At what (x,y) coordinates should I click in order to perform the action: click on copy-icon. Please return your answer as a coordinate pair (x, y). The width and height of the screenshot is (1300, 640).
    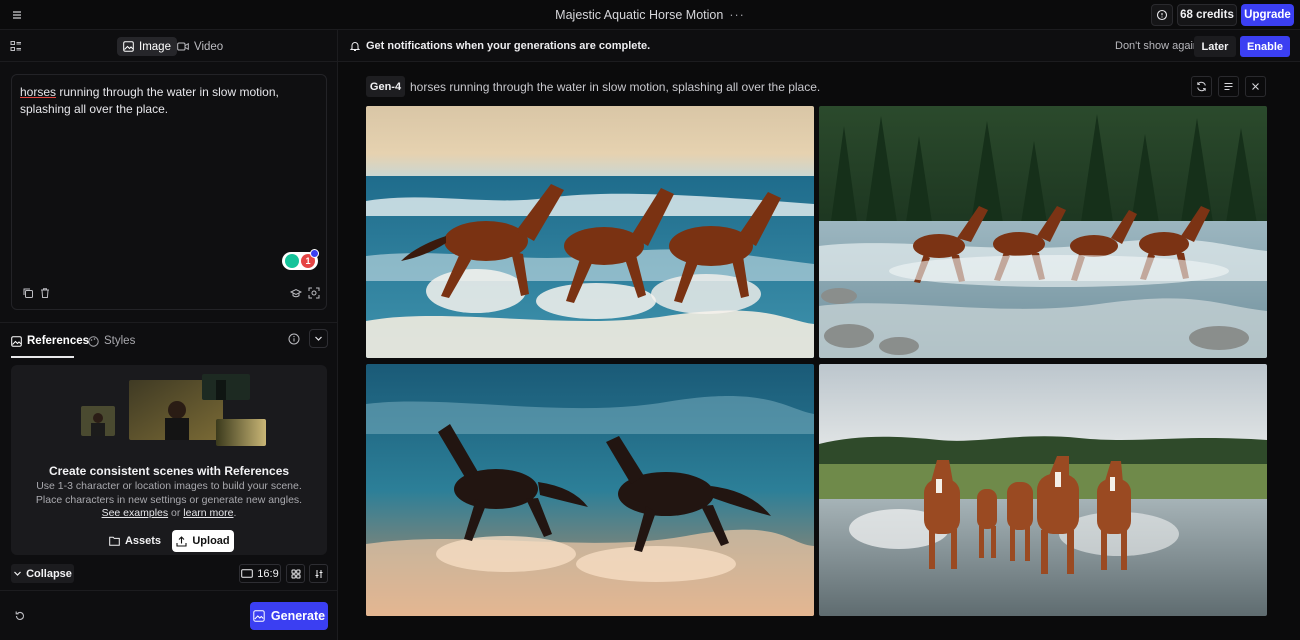
    Looking at the image, I should click on (28, 293).